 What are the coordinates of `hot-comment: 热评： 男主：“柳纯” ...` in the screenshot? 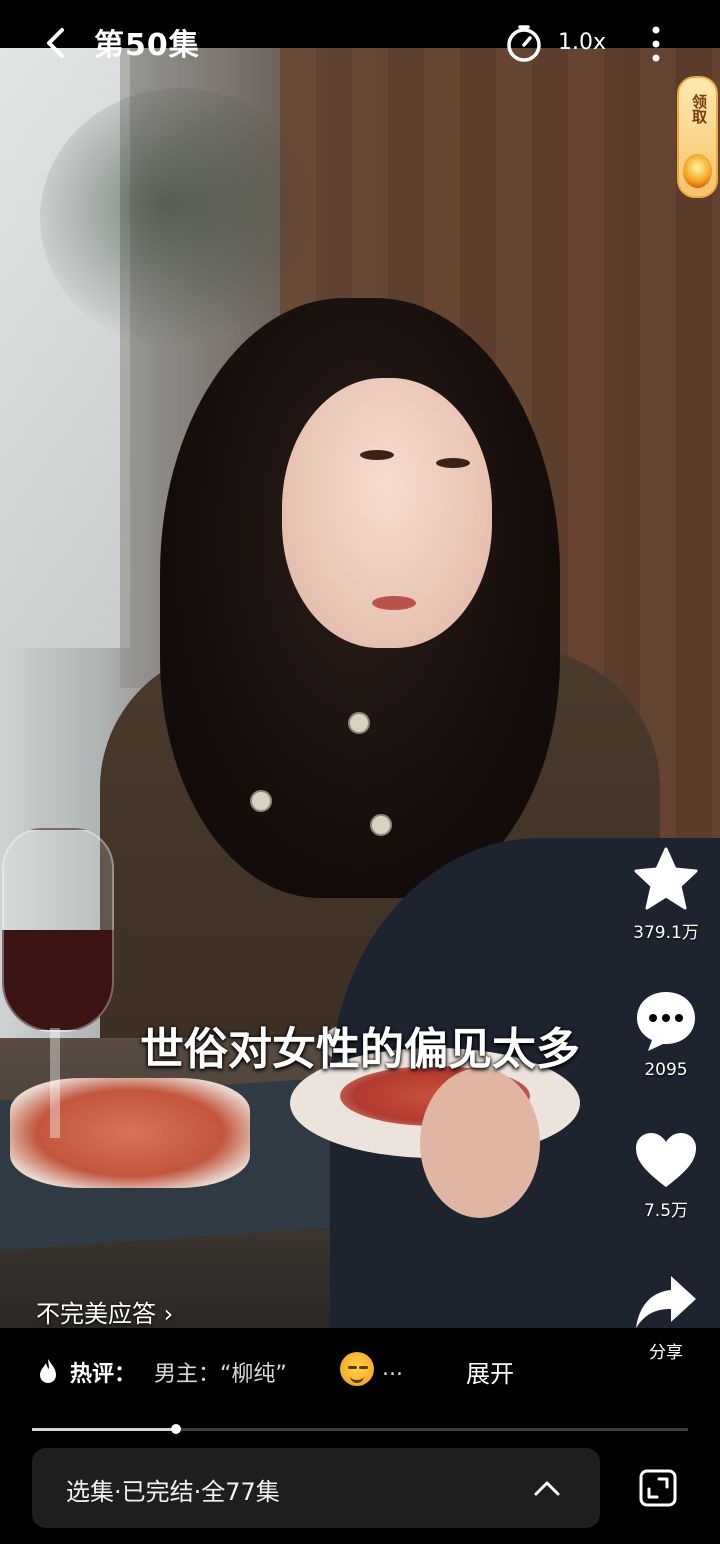 It's located at (318, 1371).